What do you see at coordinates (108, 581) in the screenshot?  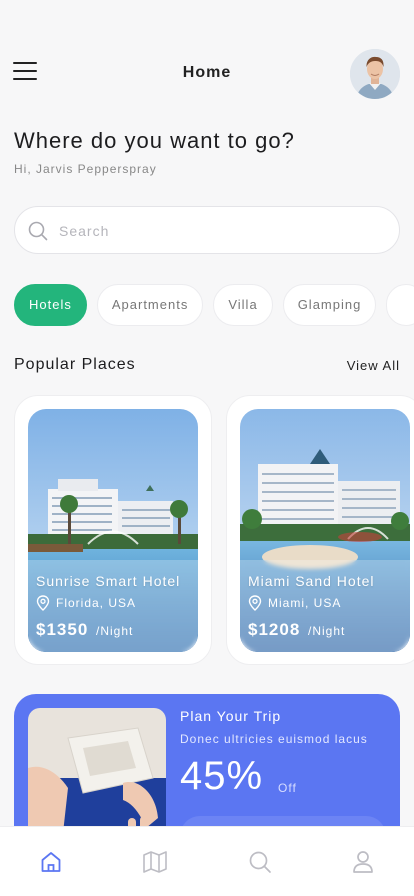 I see `hotel-name: Sunrise Smart Hotel` at bounding box center [108, 581].